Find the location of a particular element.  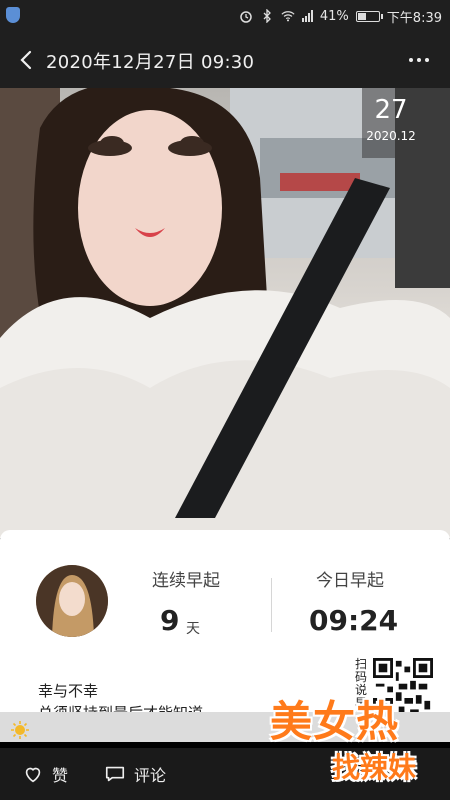

avatar is located at coordinates (72, 601).